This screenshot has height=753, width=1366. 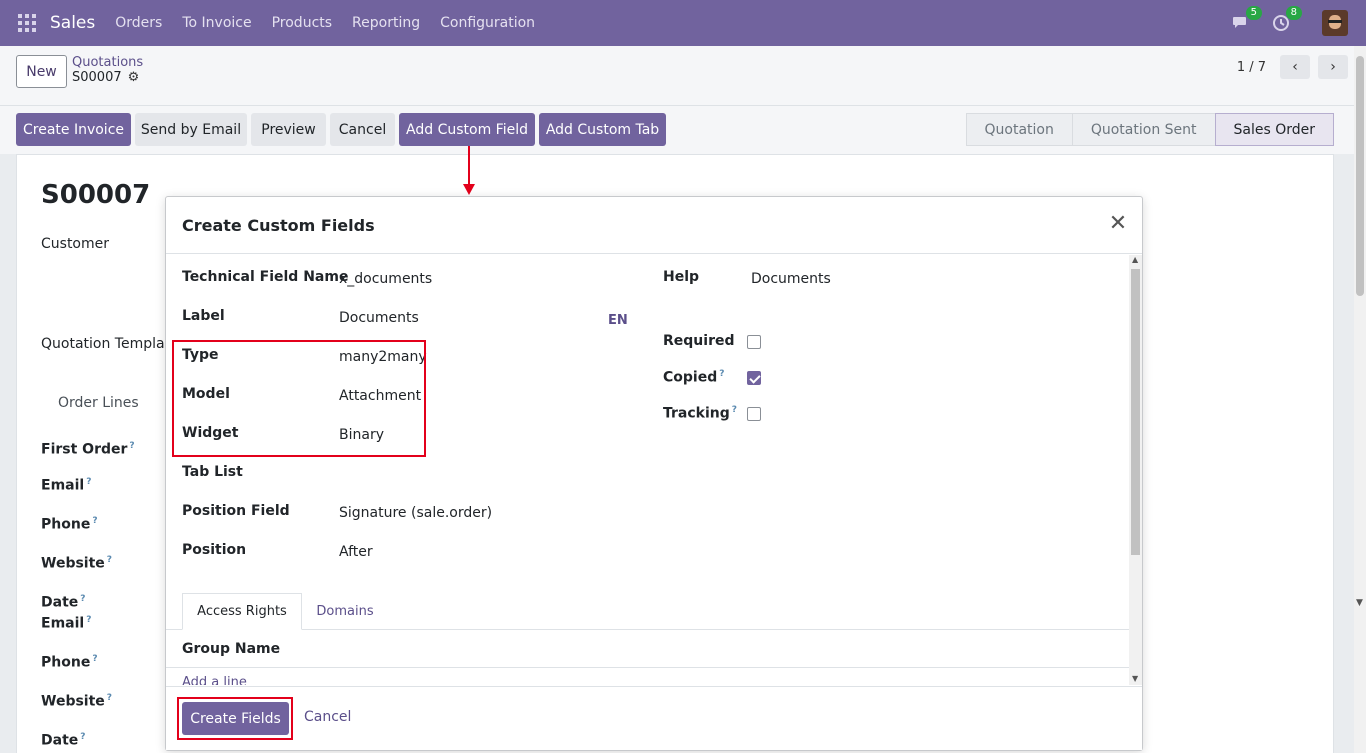 I want to click on field-email-2: Email?, so click(x=66, y=623).